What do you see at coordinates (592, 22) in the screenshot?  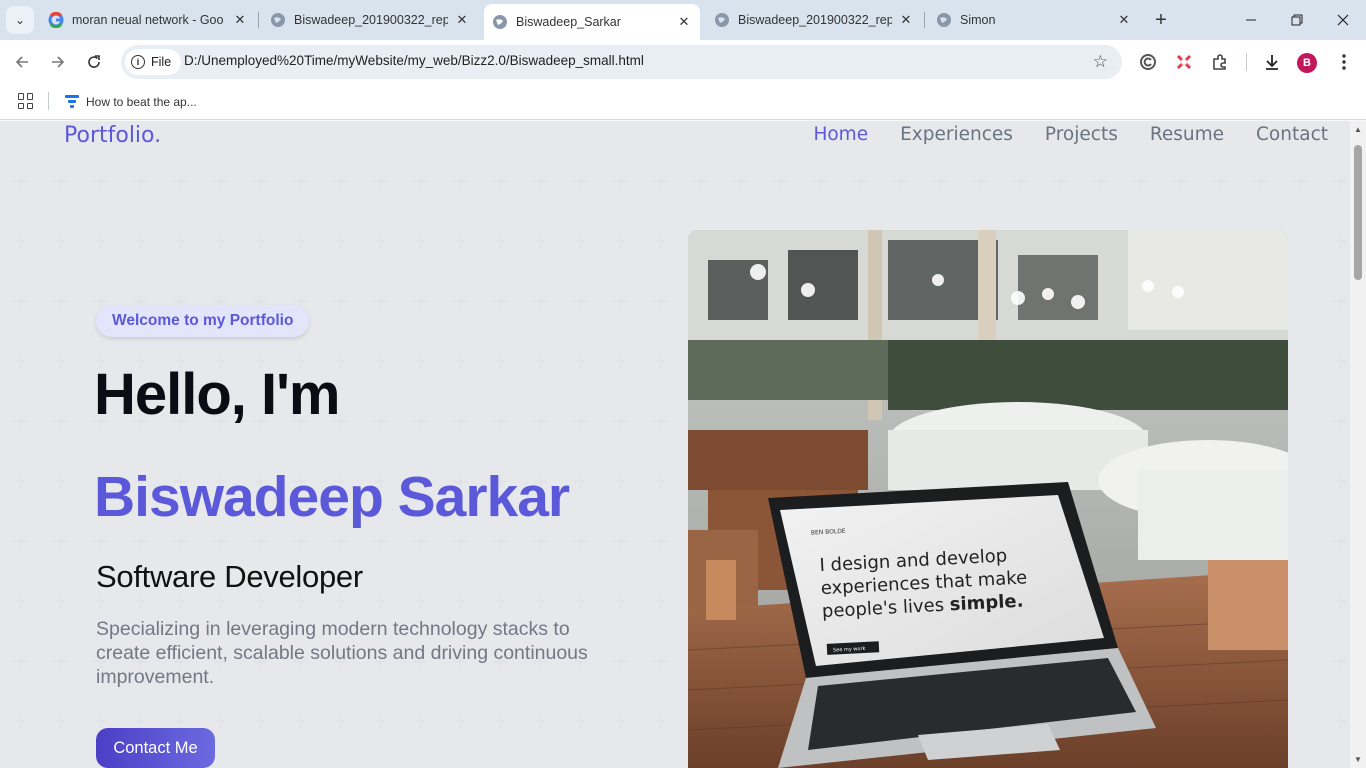 I see `tab-3-active: Biswadeep_Sarkar ✕` at bounding box center [592, 22].